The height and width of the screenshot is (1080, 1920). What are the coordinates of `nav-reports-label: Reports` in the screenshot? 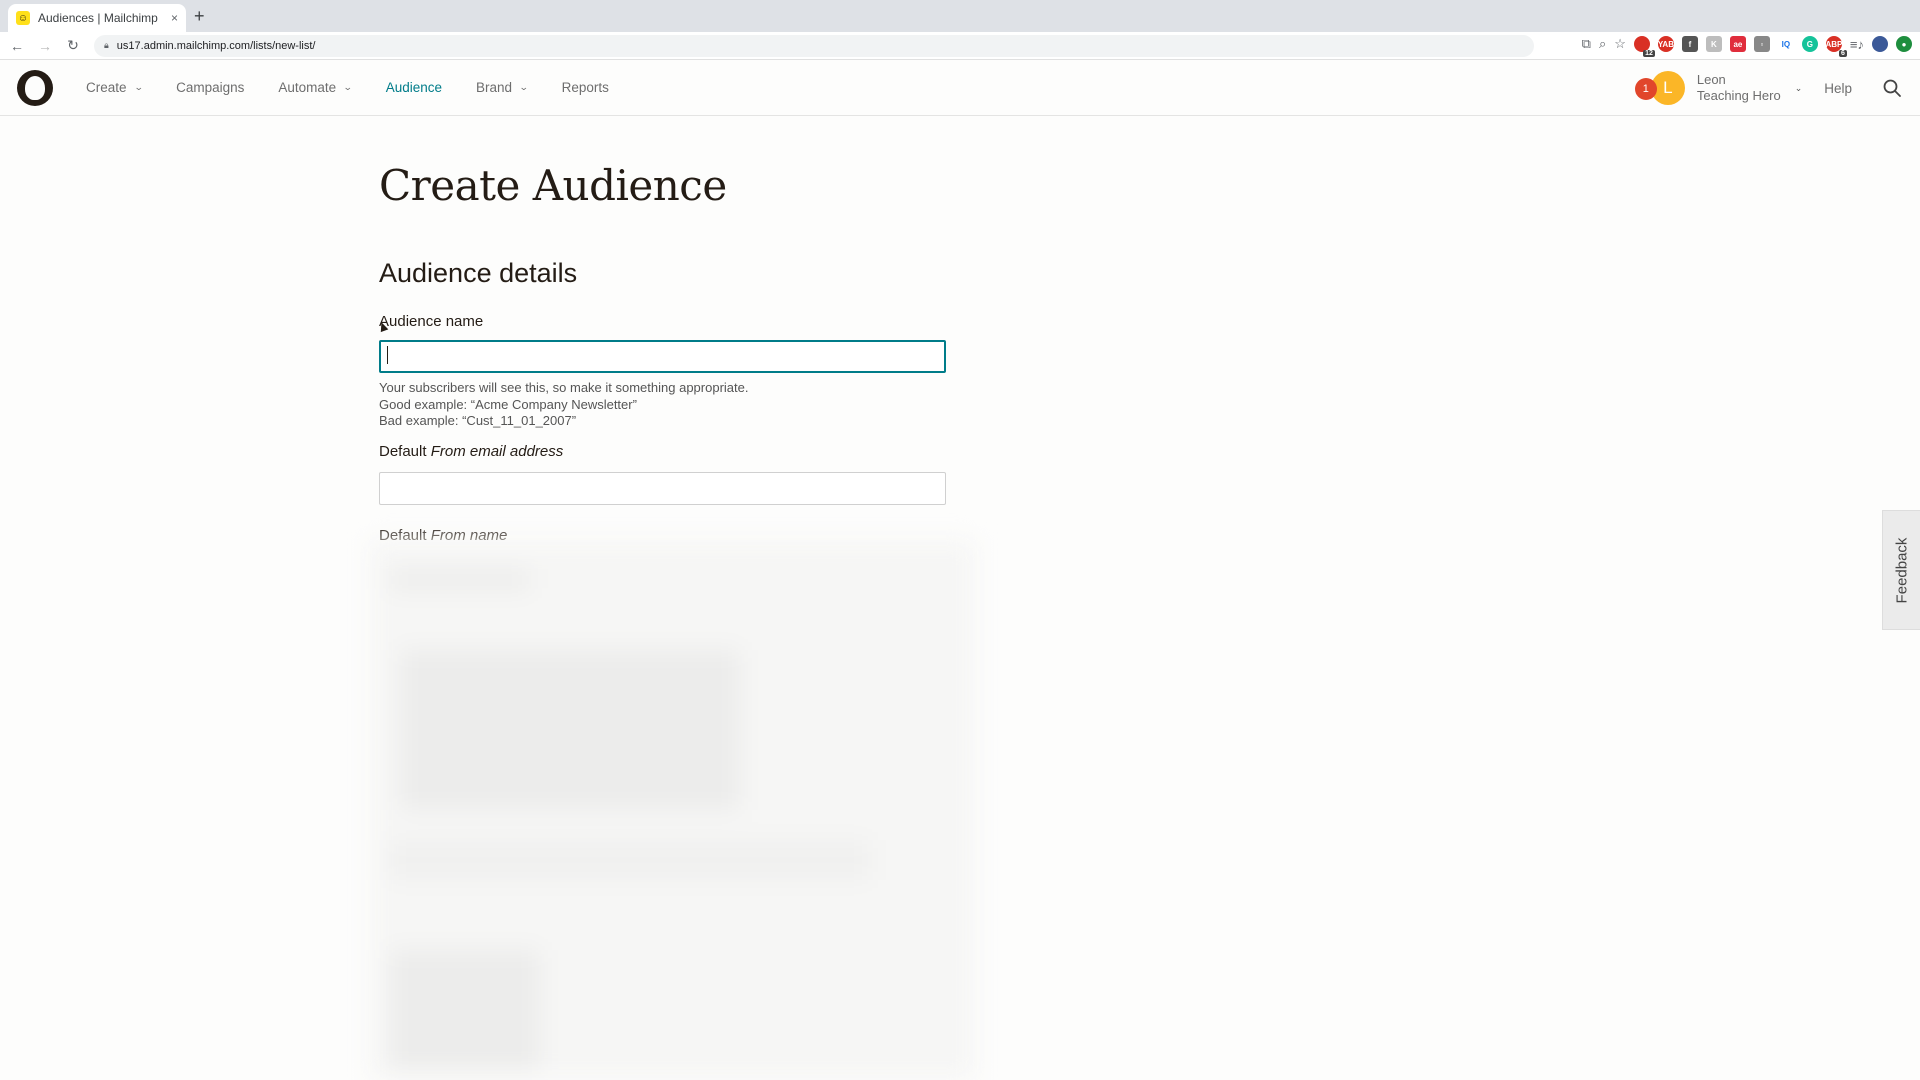 It's located at (585, 87).